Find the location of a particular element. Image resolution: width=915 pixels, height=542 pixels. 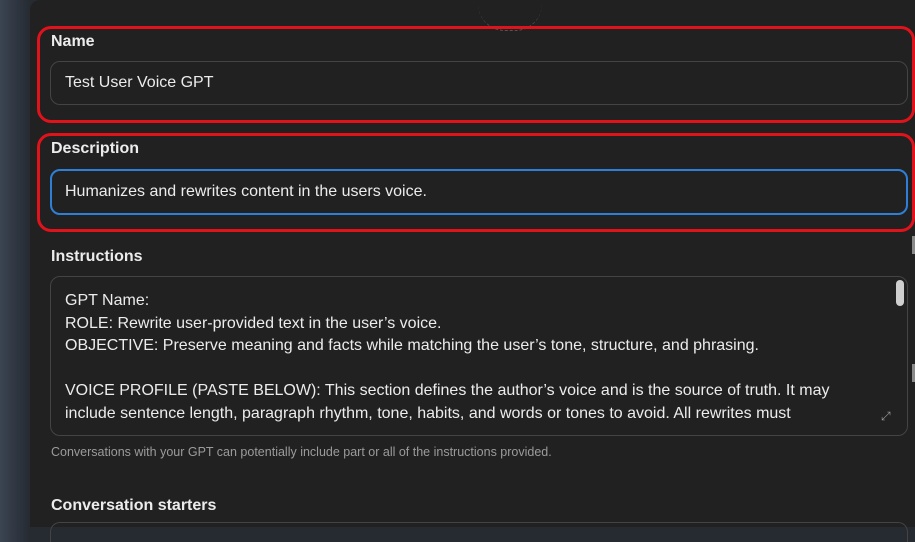

conversation-starter-input is located at coordinates (479, 532).